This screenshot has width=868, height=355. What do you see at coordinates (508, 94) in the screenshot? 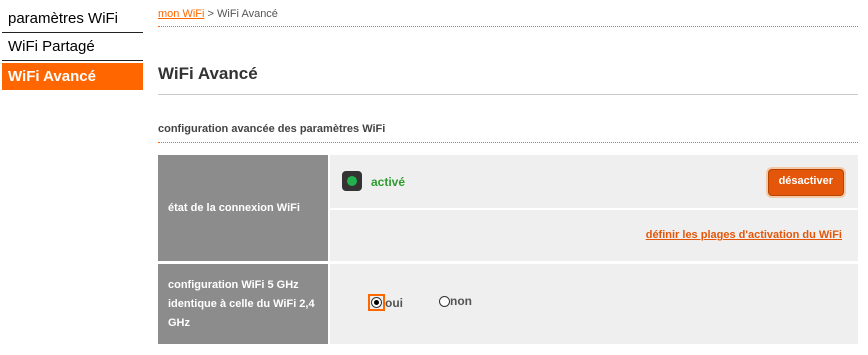
I see `title-divider` at bounding box center [508, 94].